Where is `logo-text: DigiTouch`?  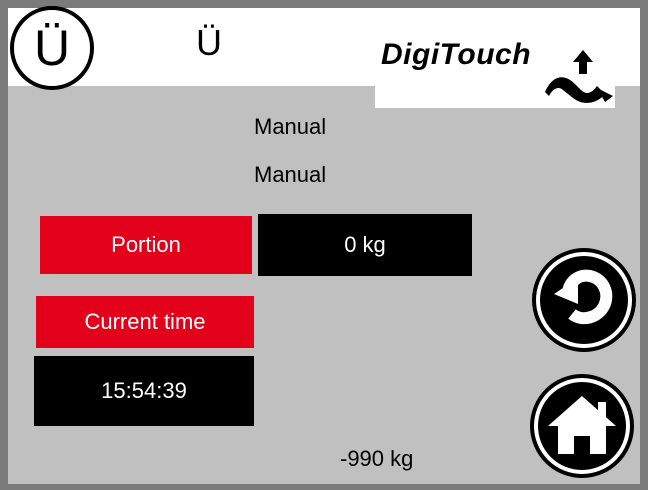
logo-text: DigiTouch is located at coordinates (456, 54).